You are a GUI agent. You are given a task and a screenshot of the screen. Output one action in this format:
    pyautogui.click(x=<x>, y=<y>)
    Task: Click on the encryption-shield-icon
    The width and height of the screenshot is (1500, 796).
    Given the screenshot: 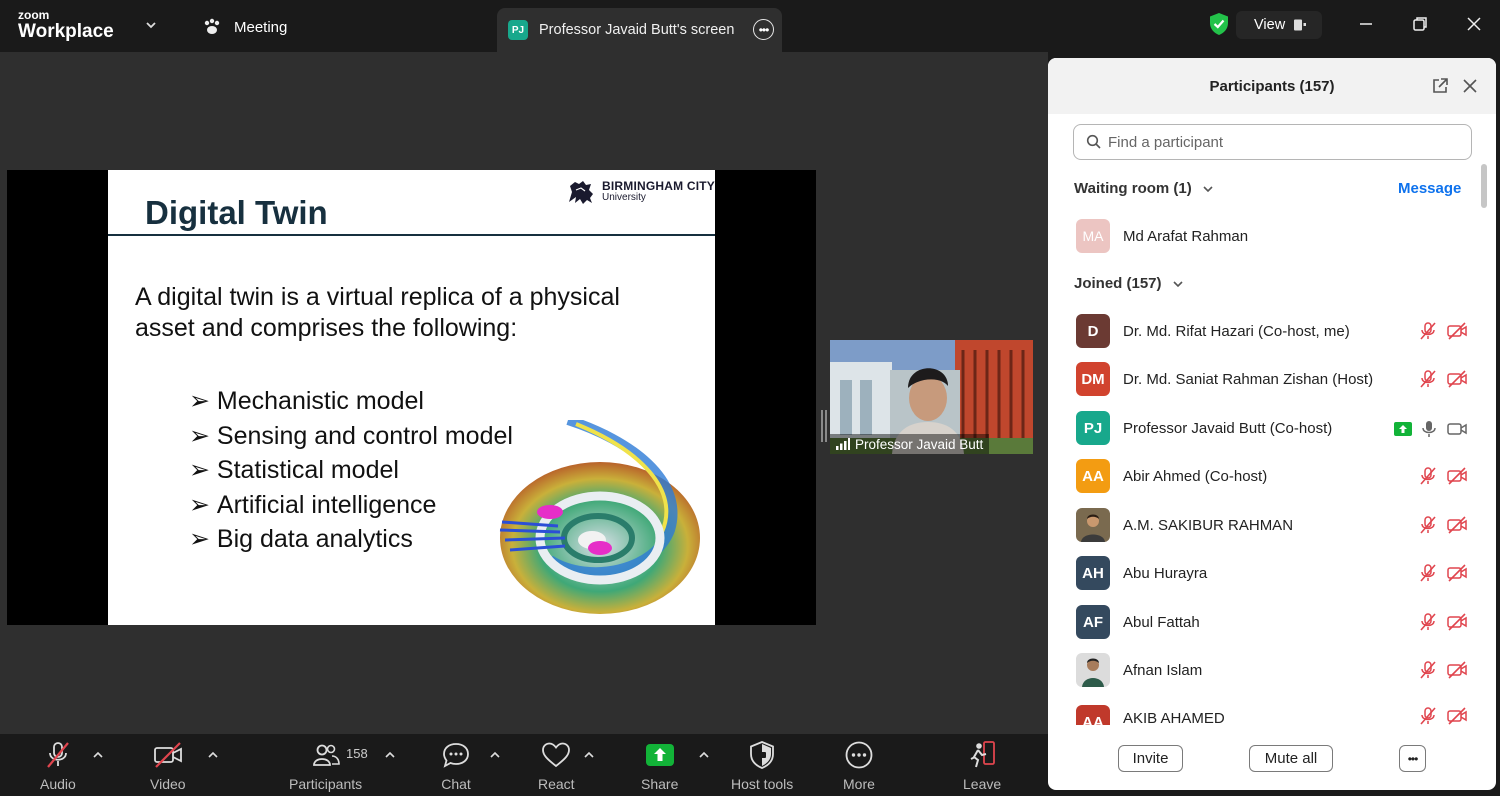 What is the action you would take?
    pyautogui.click(x=1219, y=24)
    